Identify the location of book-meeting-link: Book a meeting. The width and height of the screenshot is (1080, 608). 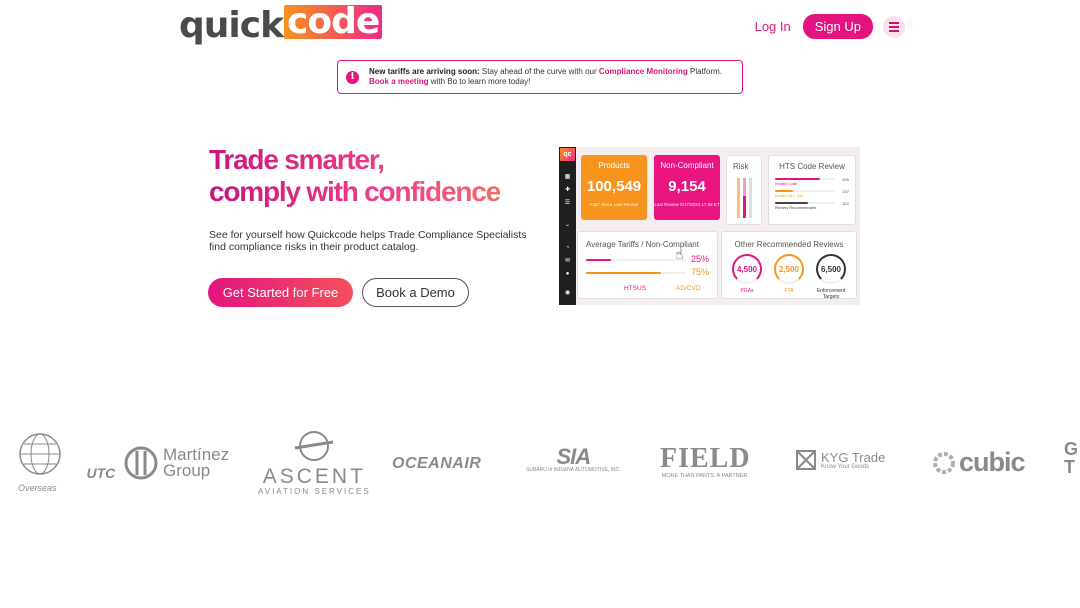
(399, 81).